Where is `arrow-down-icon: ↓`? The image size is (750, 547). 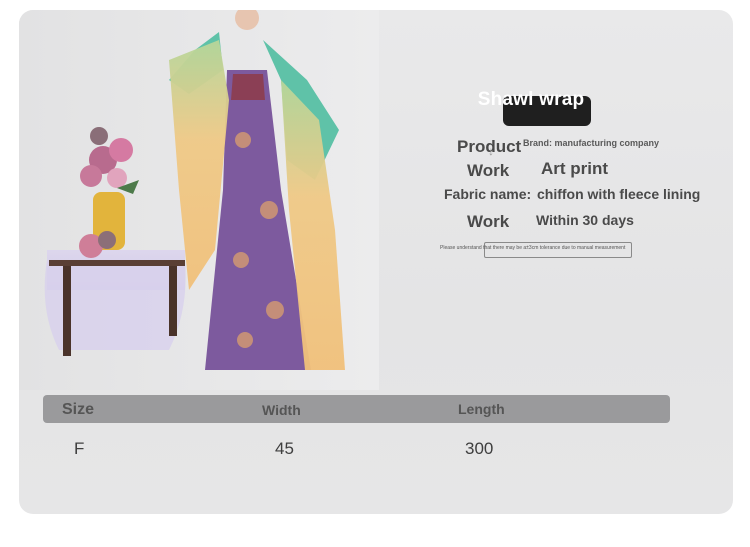 arrow-down-icon: ↓ is located at coordinates (491, 151).